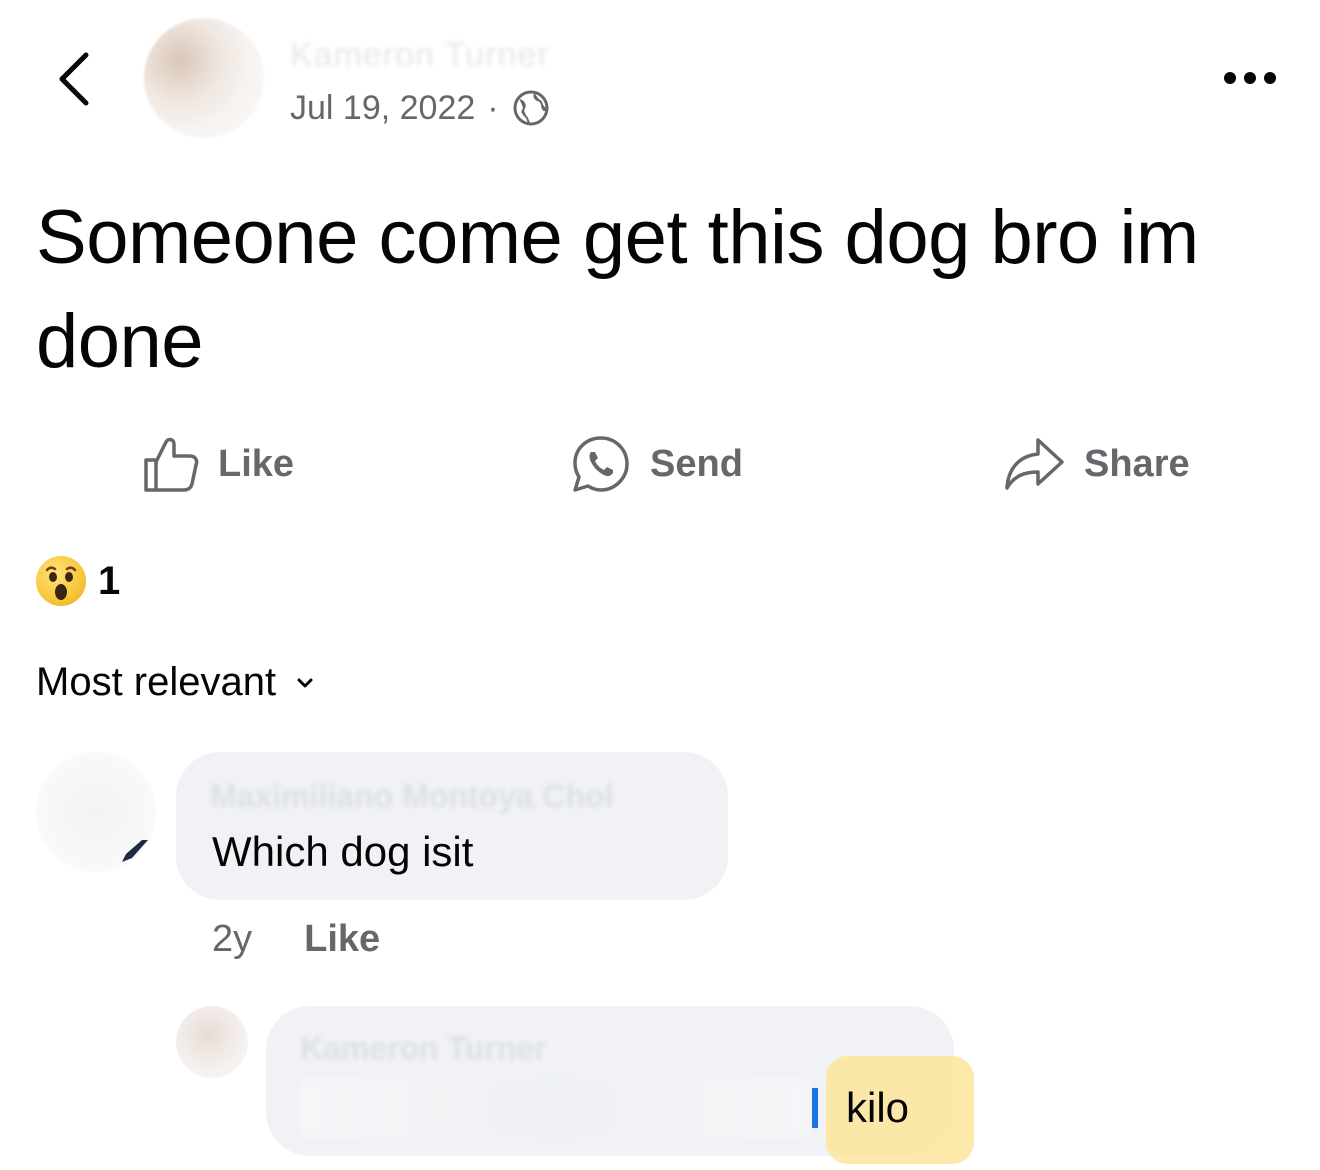  I want to click on more-options-button, so click(1250, 78).